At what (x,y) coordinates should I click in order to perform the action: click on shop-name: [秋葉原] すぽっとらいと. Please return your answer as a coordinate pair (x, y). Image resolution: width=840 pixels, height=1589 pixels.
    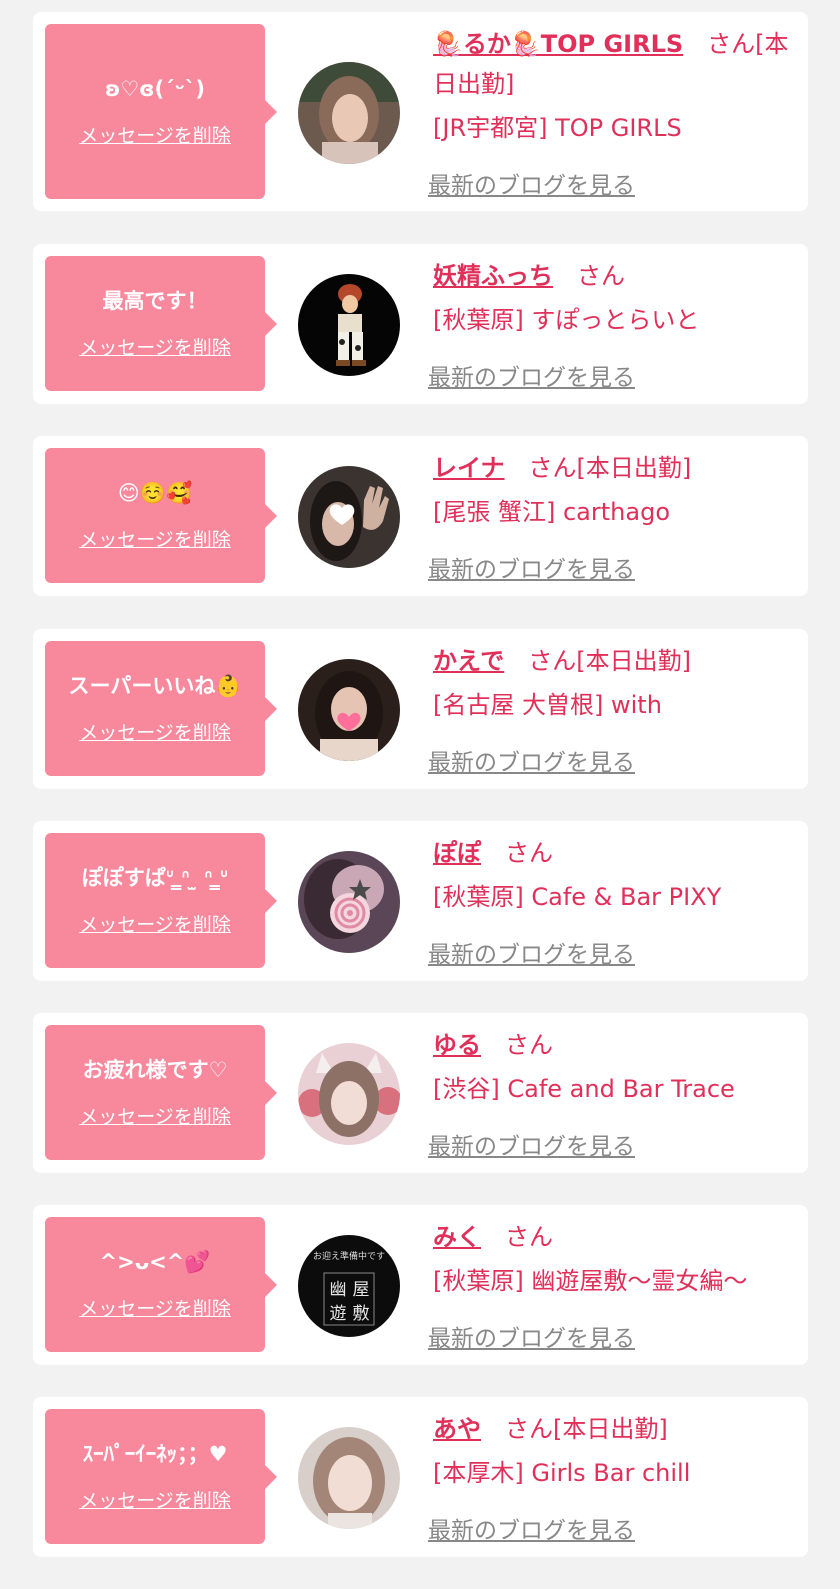
    Looking at the image, I should click on (566, 320).